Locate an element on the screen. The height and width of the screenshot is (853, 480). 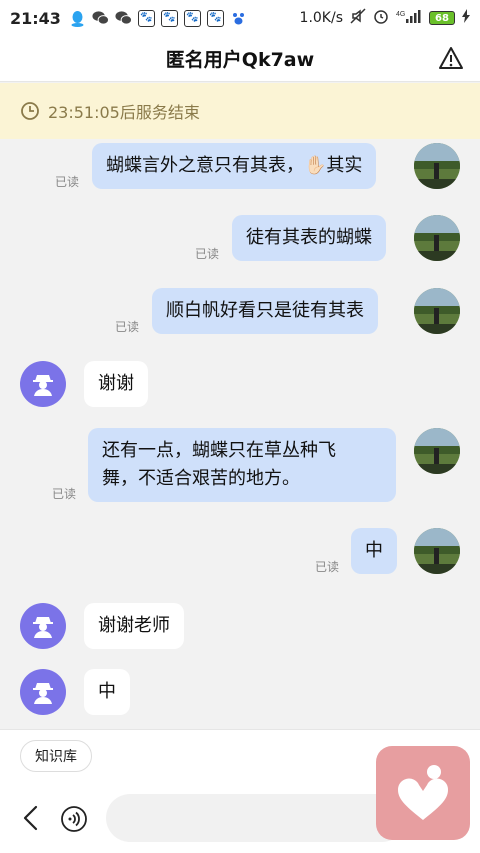
message-bubble: 还有一点，蝴蝶只在草丛种飞 舞，不适合艰苦的地方。 is located at coordinates (242, 465).